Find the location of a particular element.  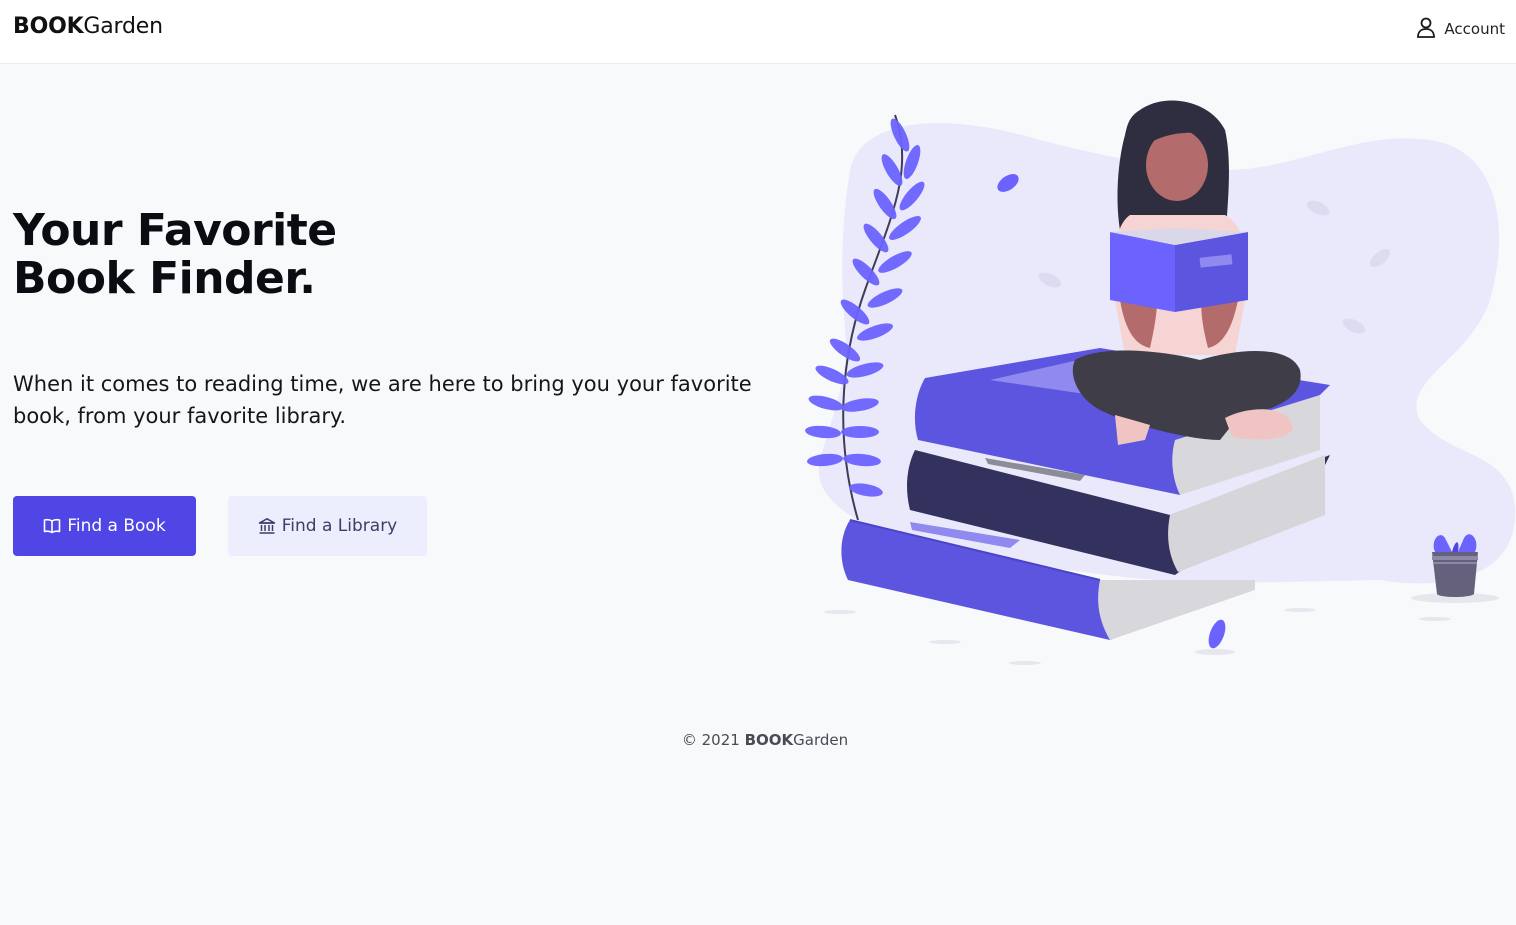

footer: © 2021 BOOKGarden is located at coordinates (758, 740).